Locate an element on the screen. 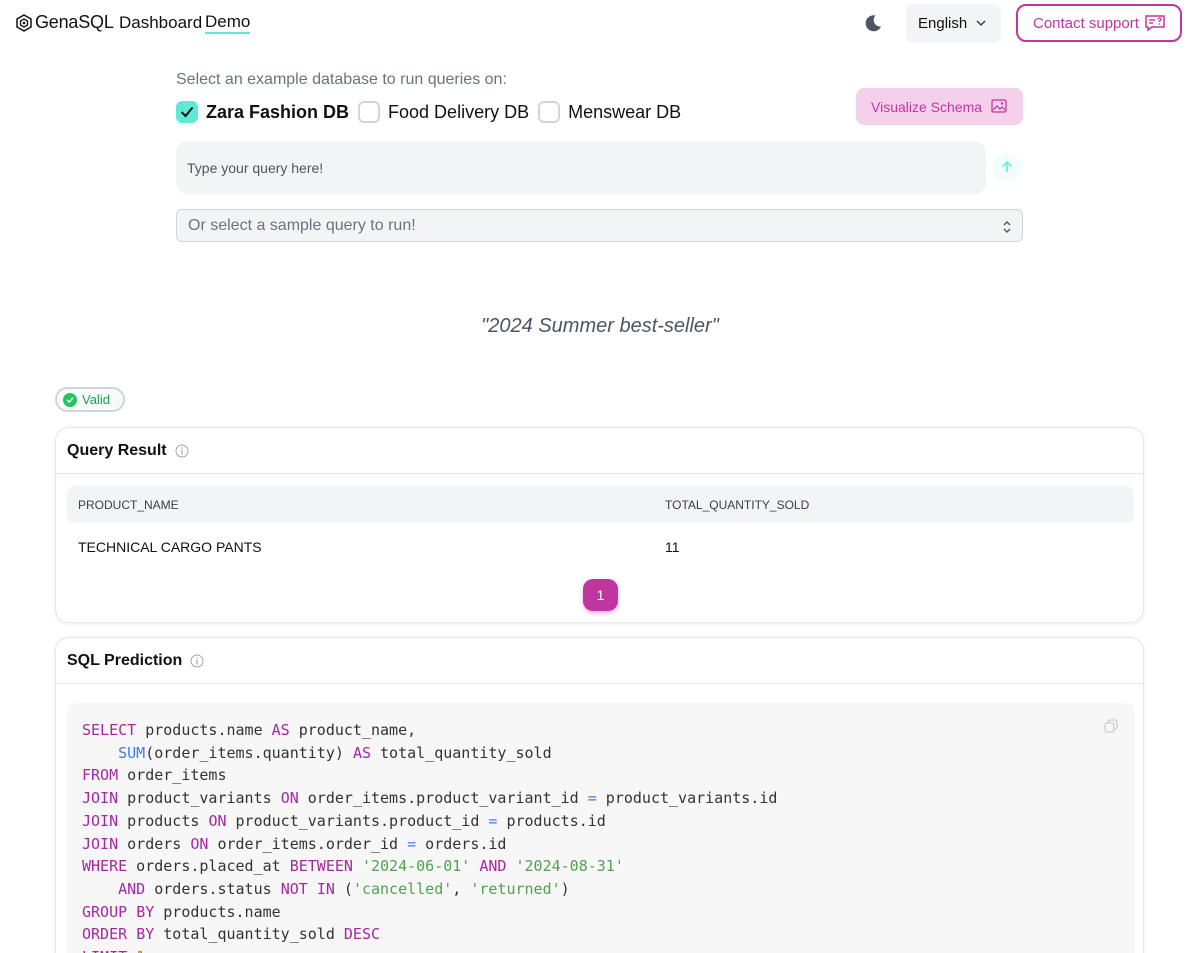 The image size is (1200, 953). db-option-label: Zara Fashion DB is located at coordinates (278, 111).